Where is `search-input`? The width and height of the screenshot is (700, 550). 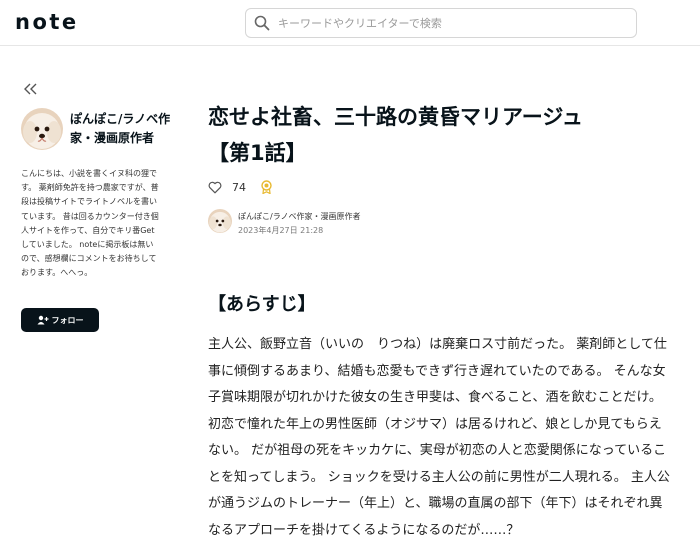 search-input is located at coordinates (448, 23).